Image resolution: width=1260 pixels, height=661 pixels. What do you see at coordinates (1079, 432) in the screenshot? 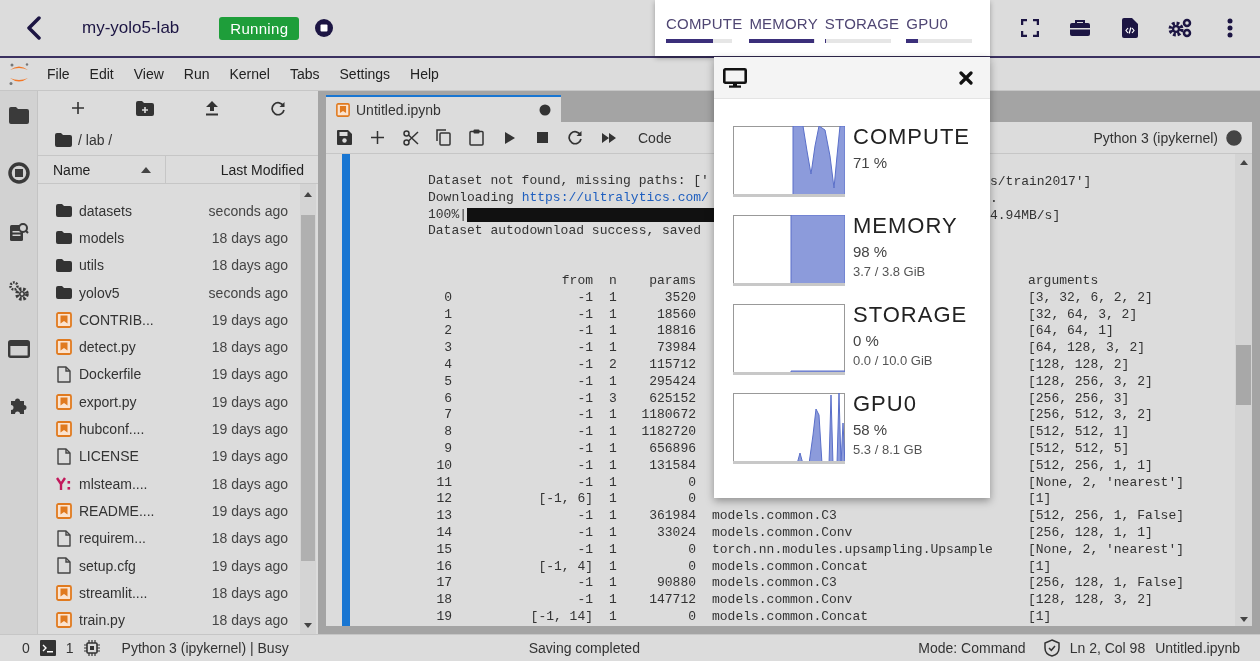
I see `table-cell-text: [512, 512, 1]` at bounding box center [1079, 432].